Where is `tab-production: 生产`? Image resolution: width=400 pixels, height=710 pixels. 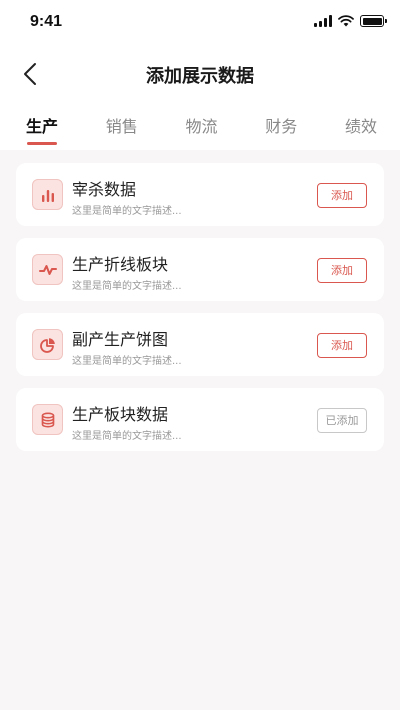 tab-production: 生产 is located at coordinates (42, 128).